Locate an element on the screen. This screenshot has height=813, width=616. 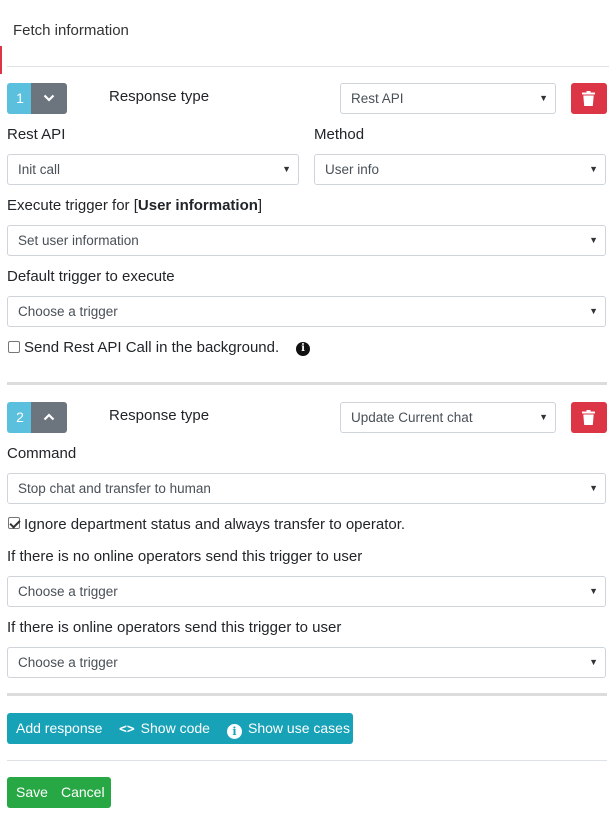
info-circle-icon: i is located at coordinates (234, 731).